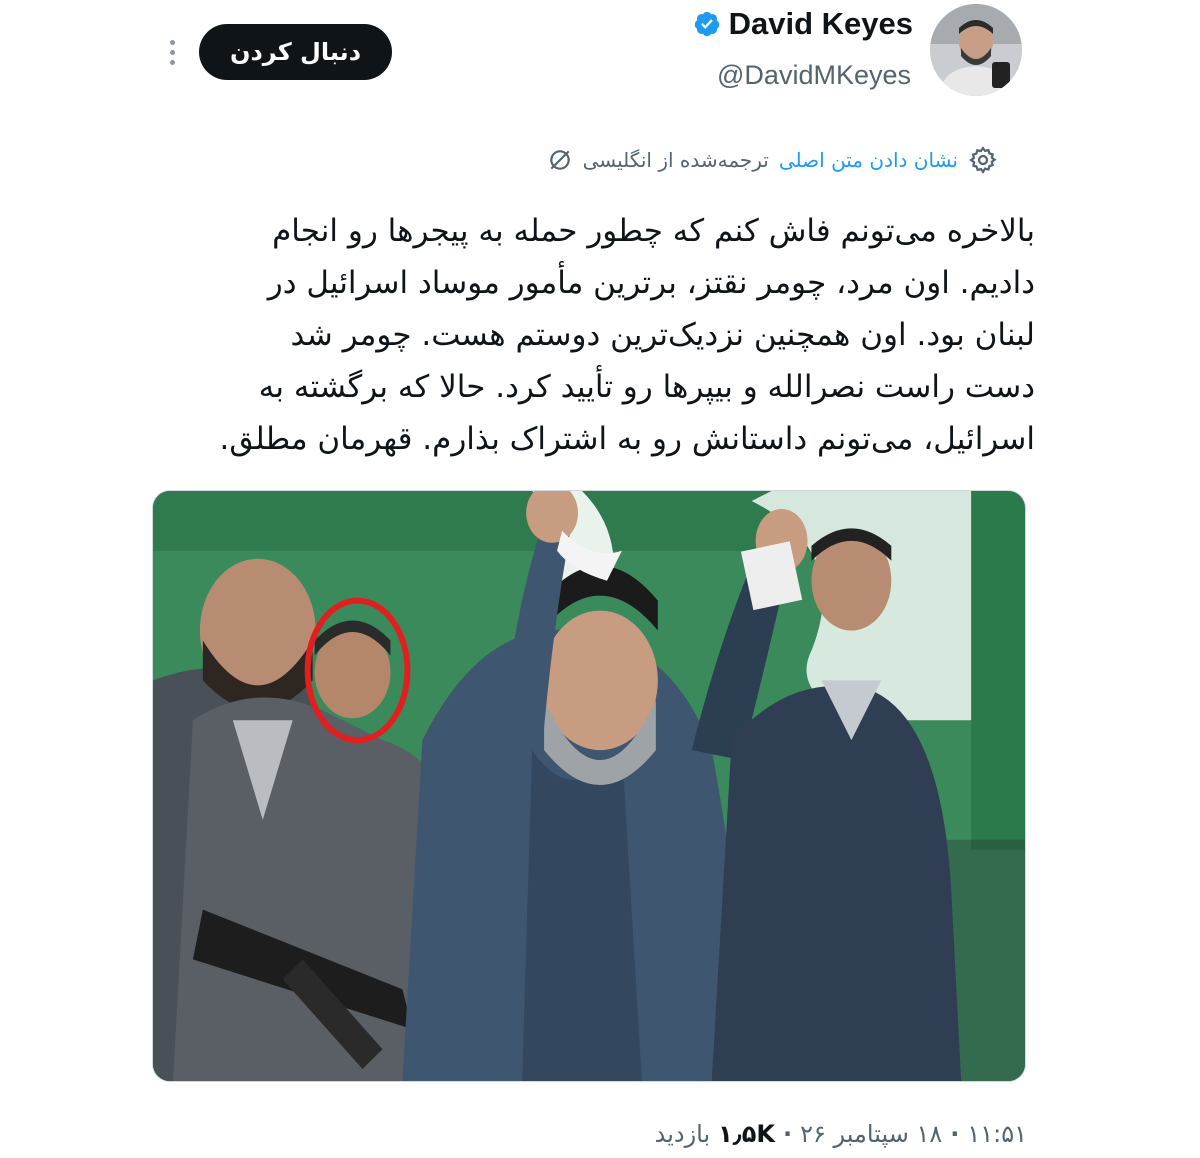  Describe the element at coordinates (682, 1134) in the screenshot. I see `views-label: بازدید` at that location.